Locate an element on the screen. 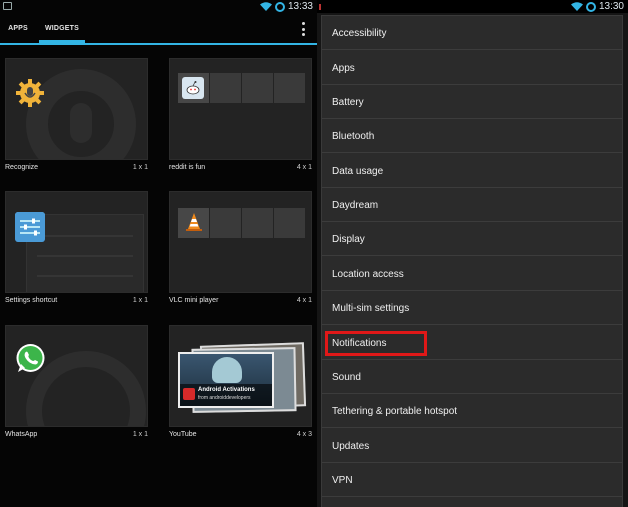  youtube-icon is located at coordinates (189, 394).